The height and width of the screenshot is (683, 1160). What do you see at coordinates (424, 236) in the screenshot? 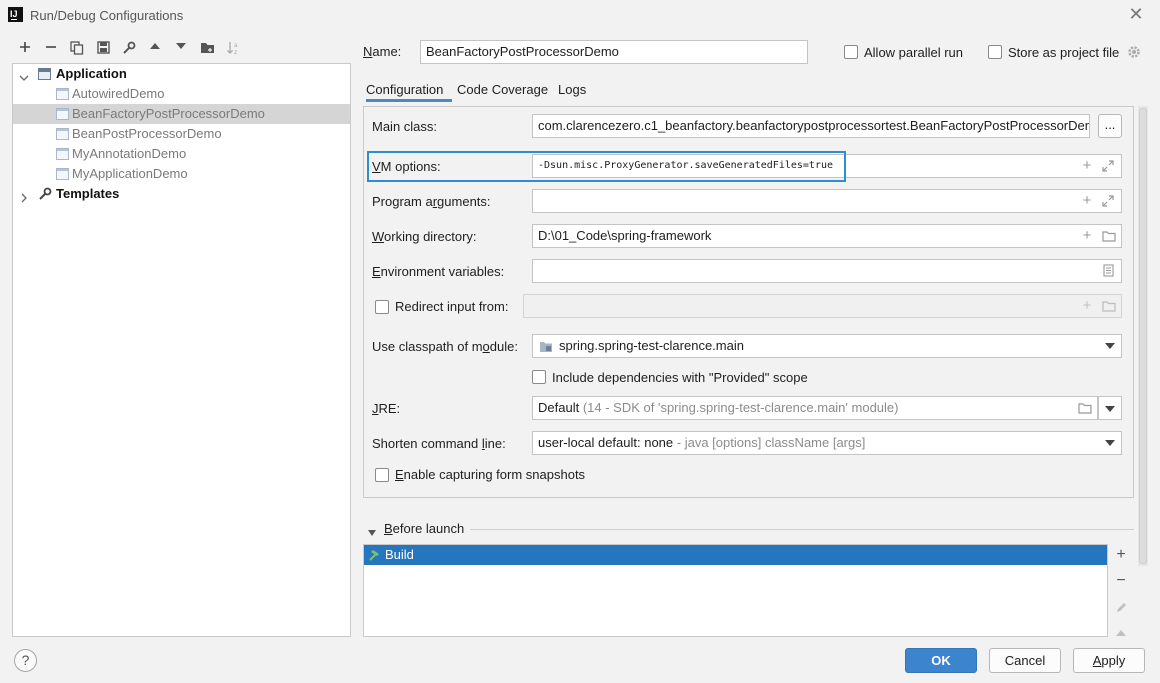
I see `working-directory-label: Working directory:` at bounding box center [424, 236].